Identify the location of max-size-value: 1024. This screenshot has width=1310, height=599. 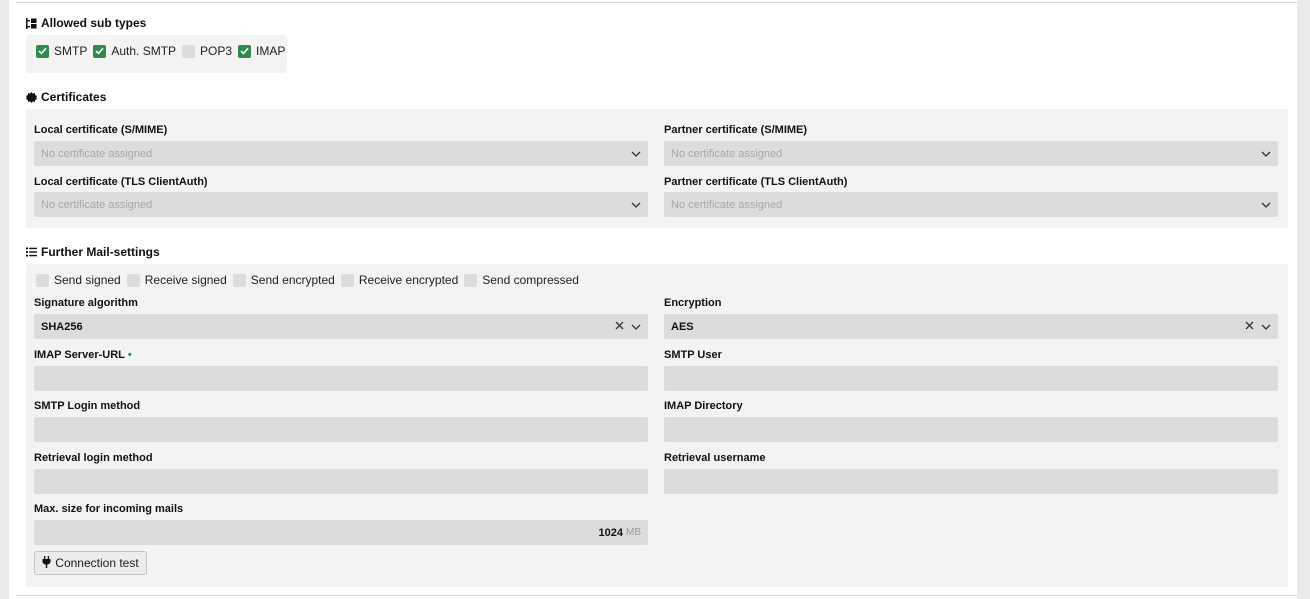
(610, 532).